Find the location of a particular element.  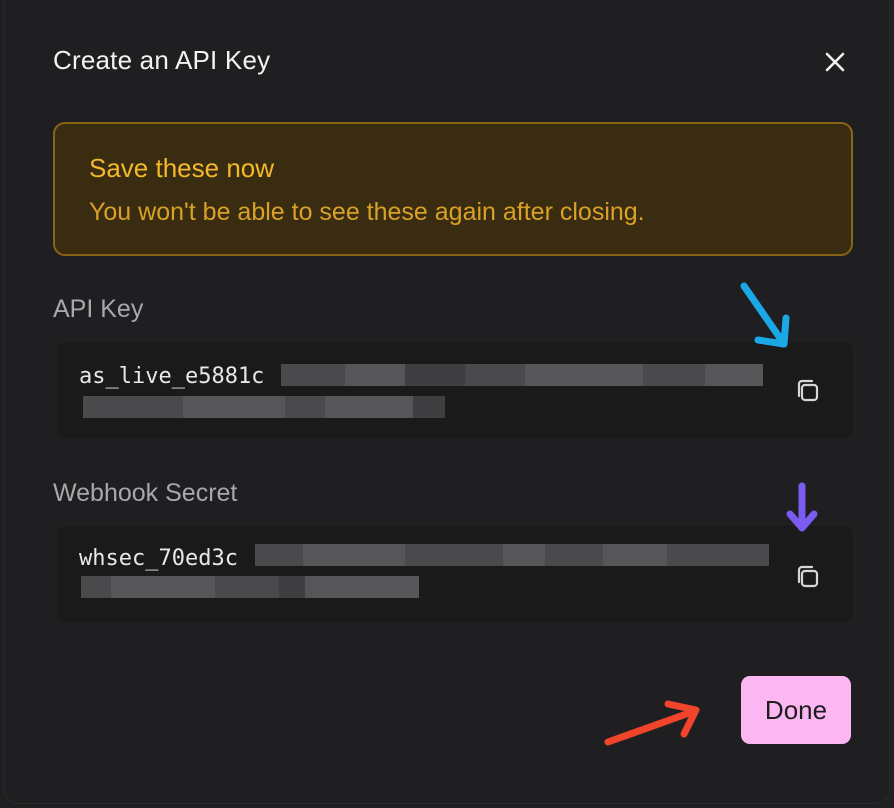

api-key-field: as_live_e5881c is located at coordinates (455, 390).